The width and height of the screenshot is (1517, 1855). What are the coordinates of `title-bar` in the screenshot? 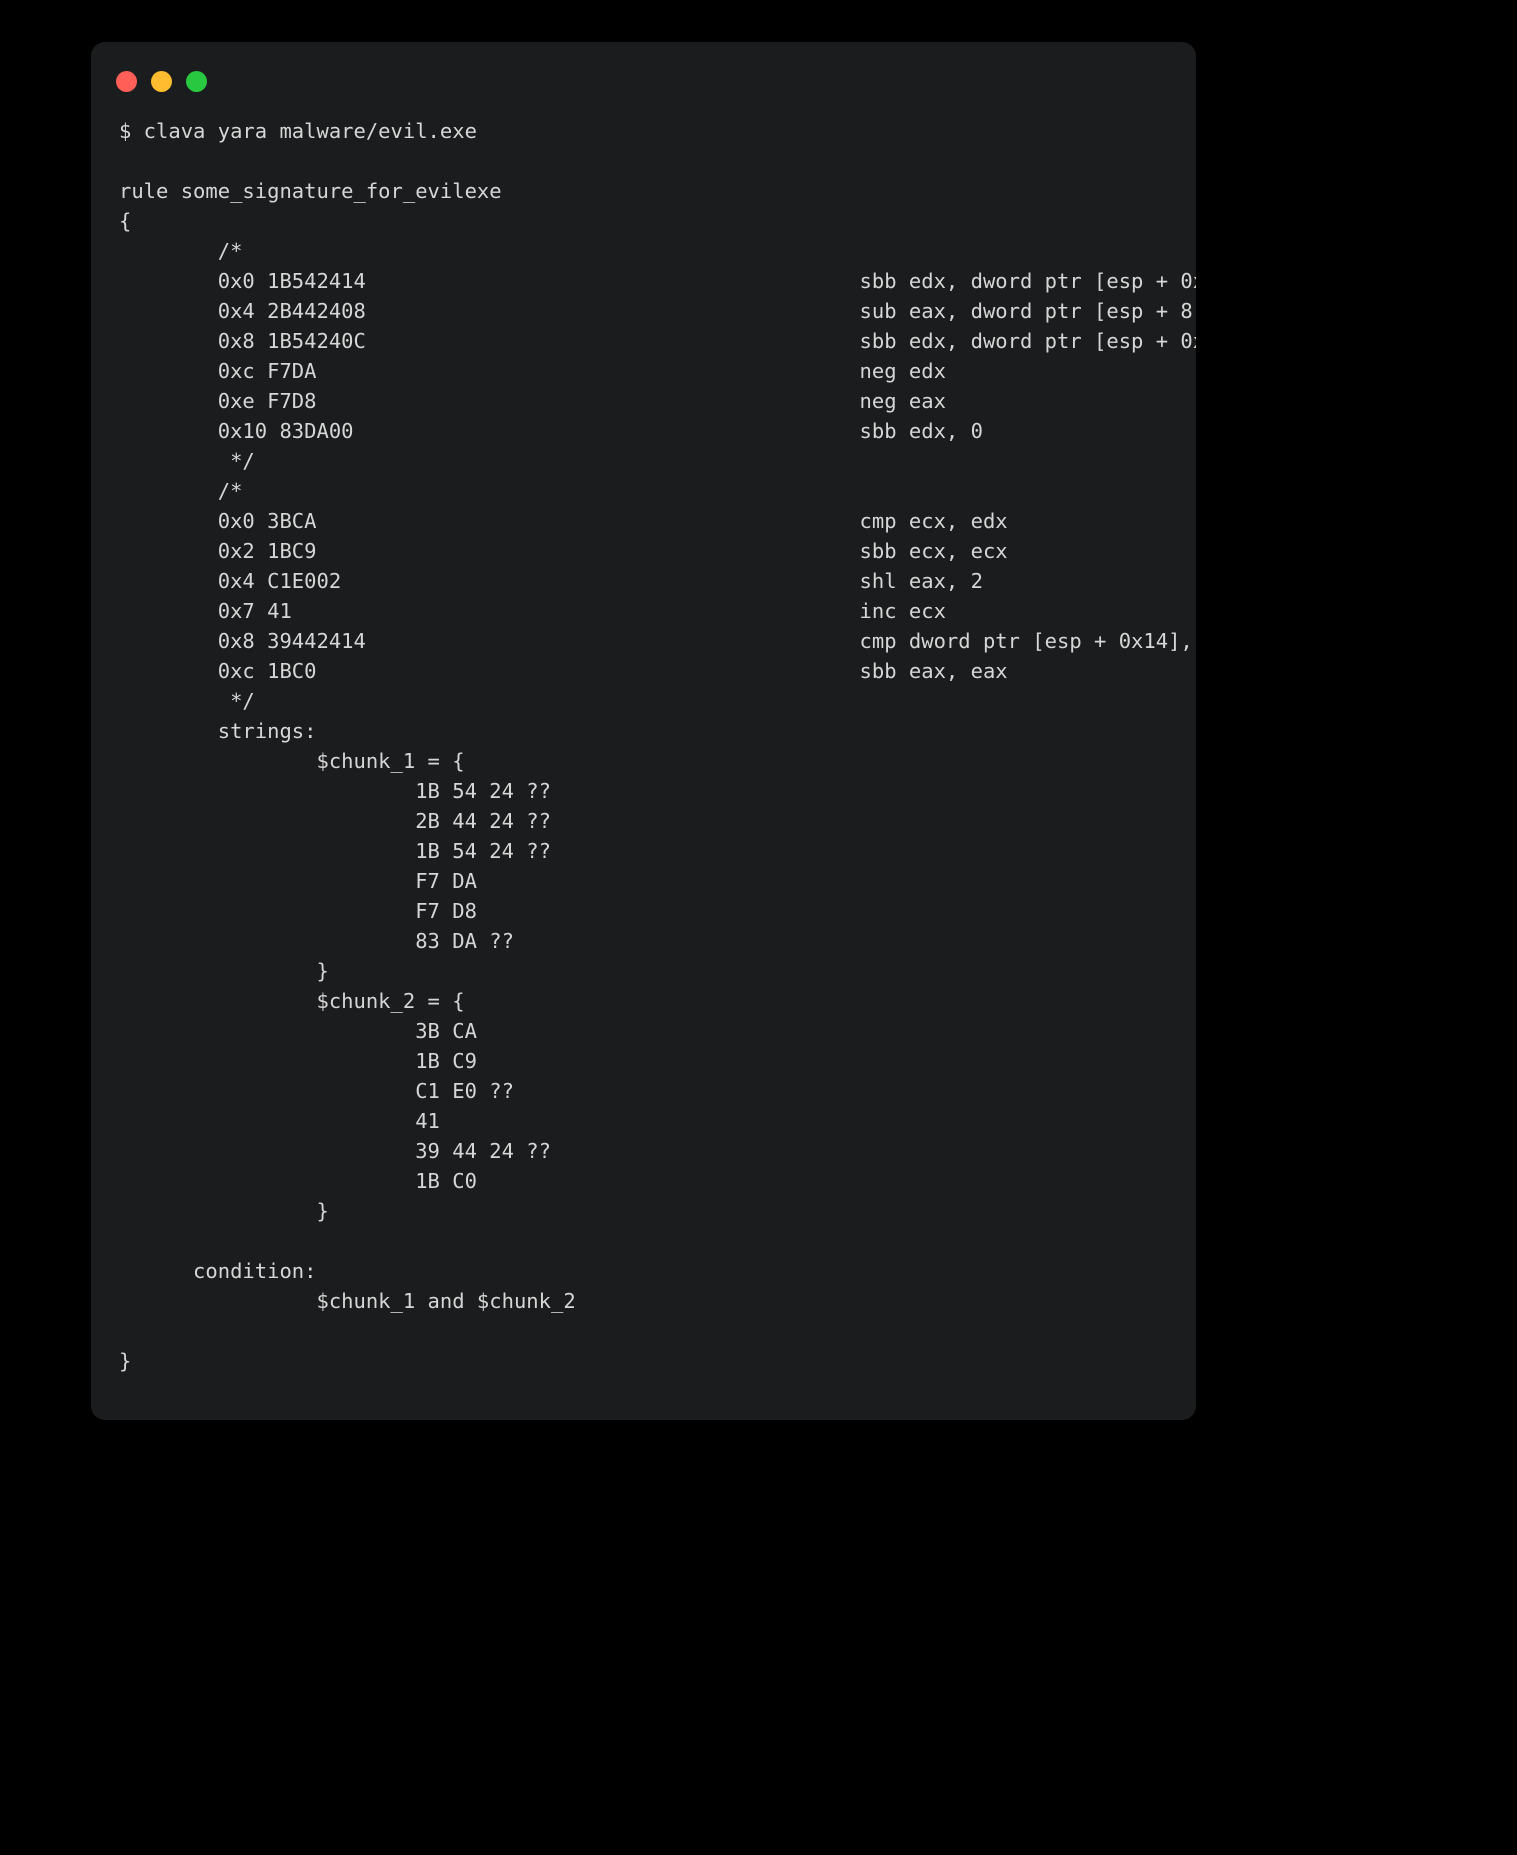 It's located at (643, 79).